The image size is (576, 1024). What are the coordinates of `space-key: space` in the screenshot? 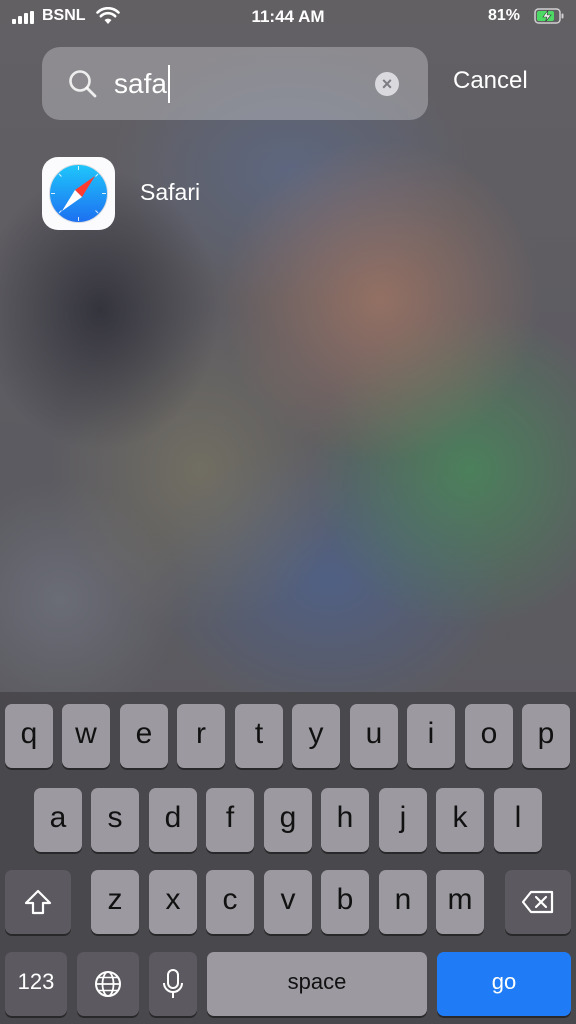 It's located at (317, 984).